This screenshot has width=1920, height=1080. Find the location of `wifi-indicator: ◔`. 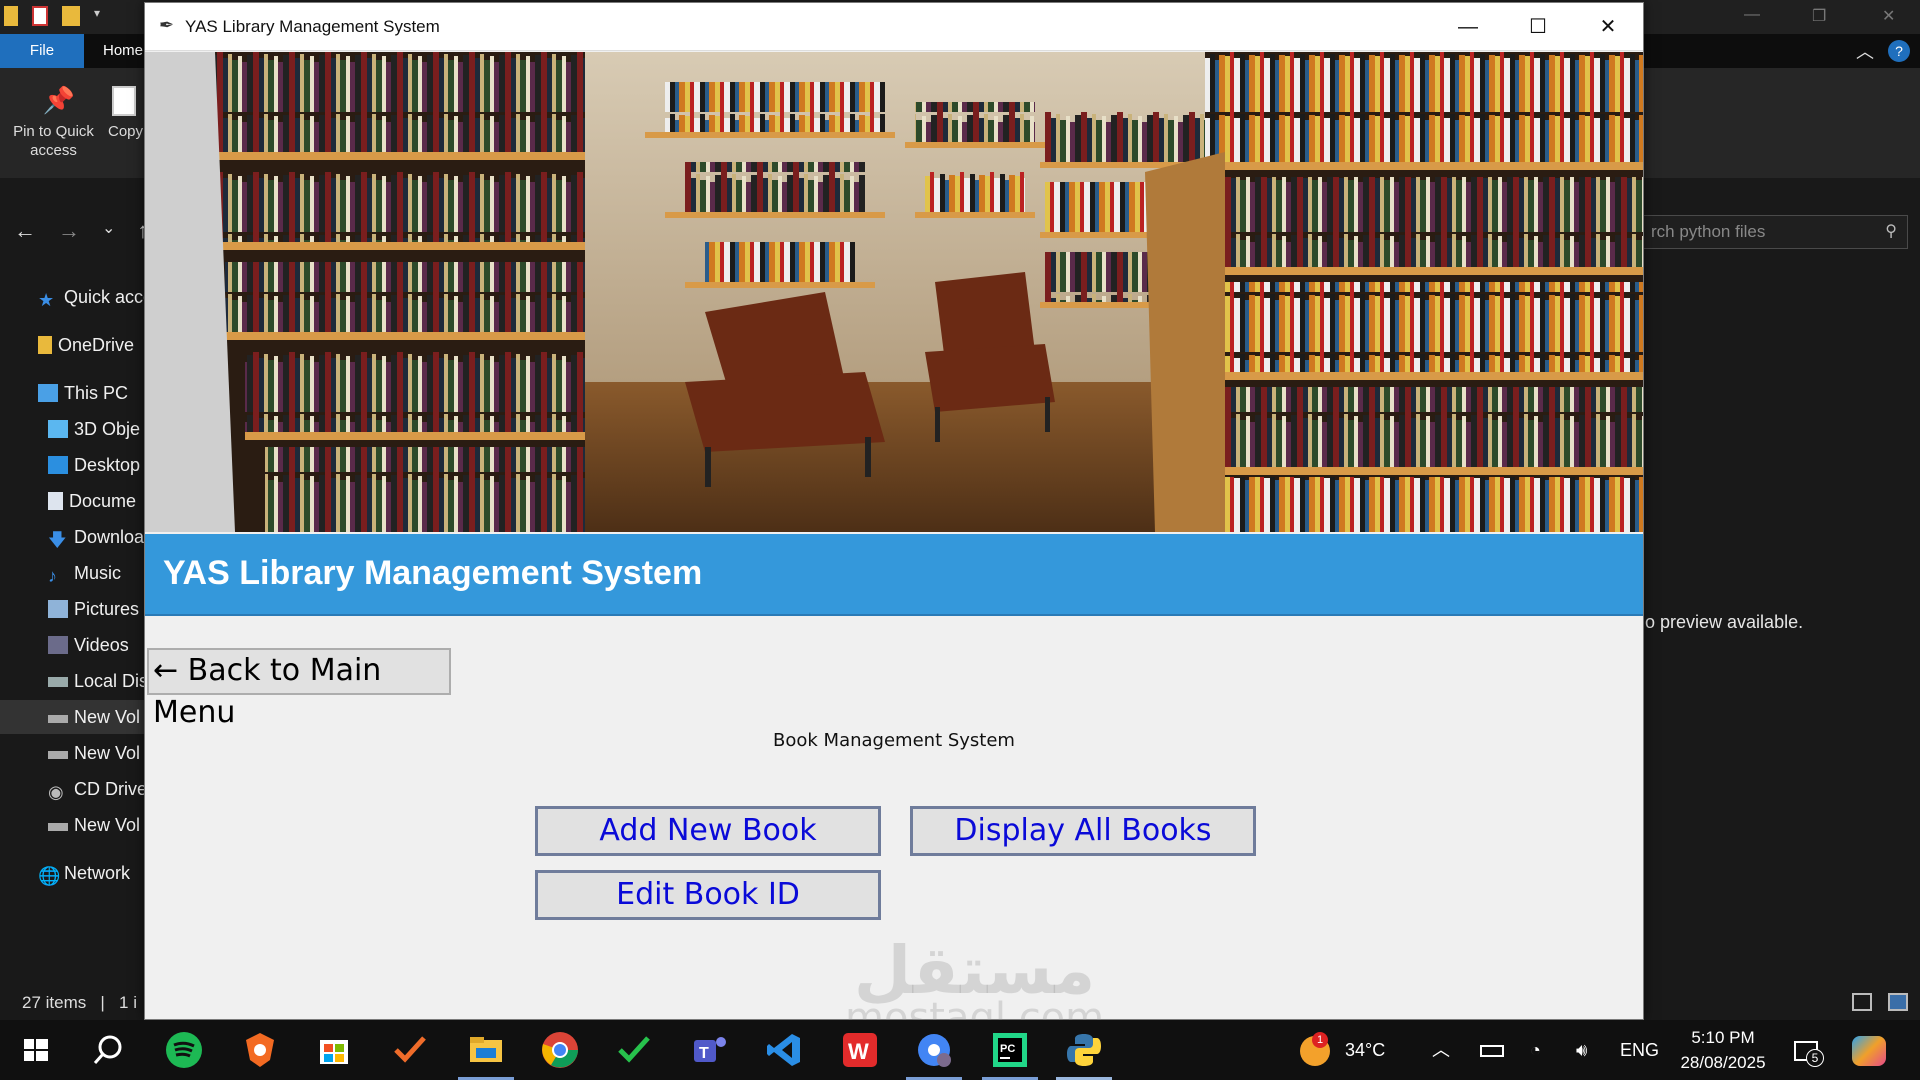

wifi-indicator: ◔ is located at coordinates (1535, 1050).